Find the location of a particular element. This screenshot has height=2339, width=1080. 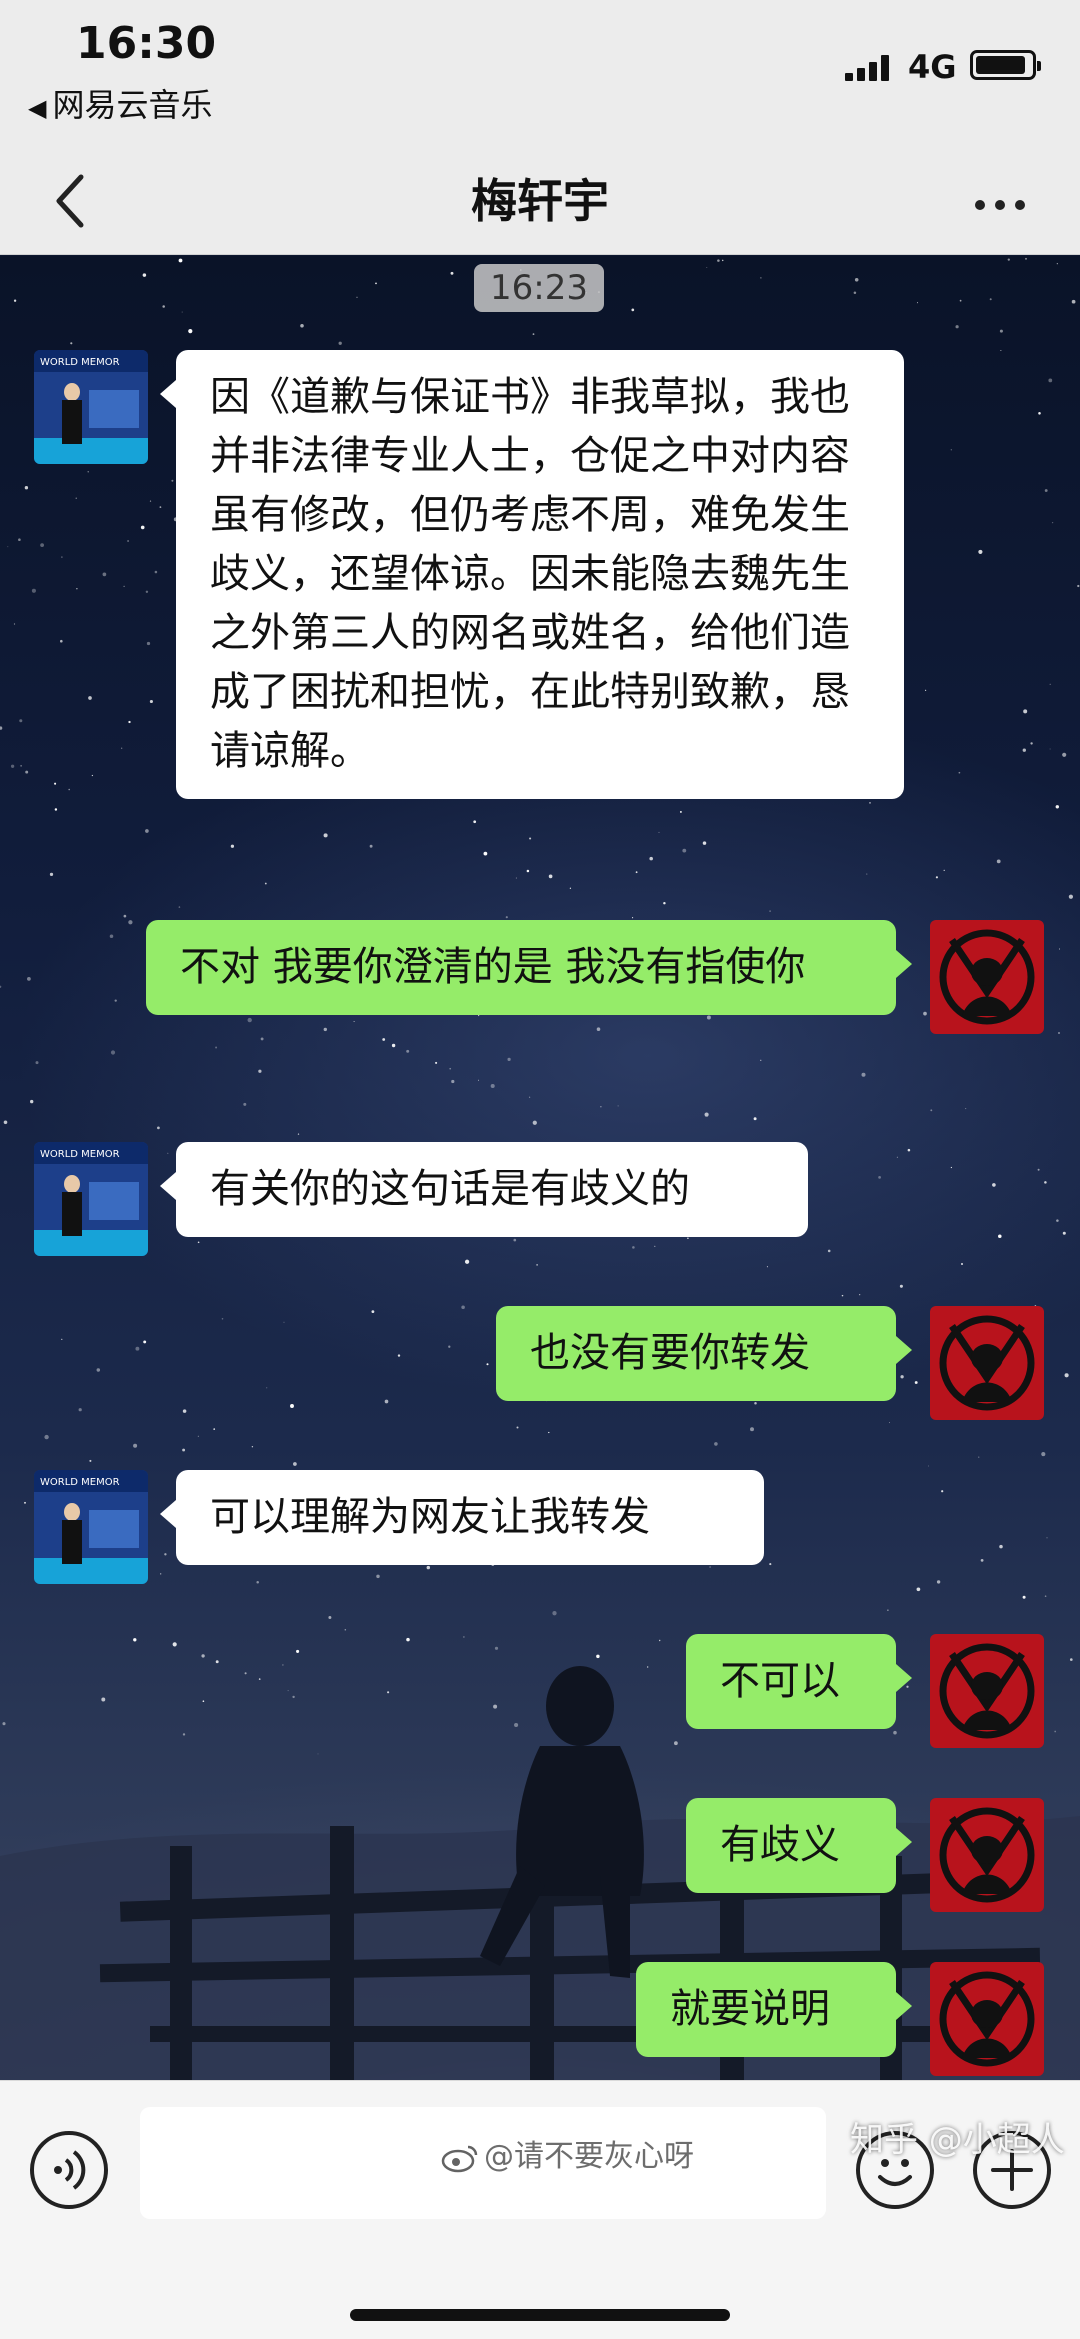

weibo-watermark: @请不要灰心呀 is located at coordinates (567, 2153).